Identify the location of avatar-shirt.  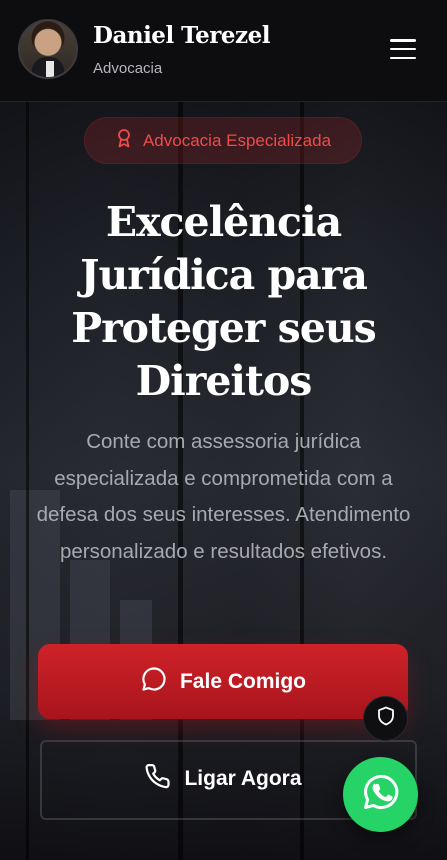
(50, 69).